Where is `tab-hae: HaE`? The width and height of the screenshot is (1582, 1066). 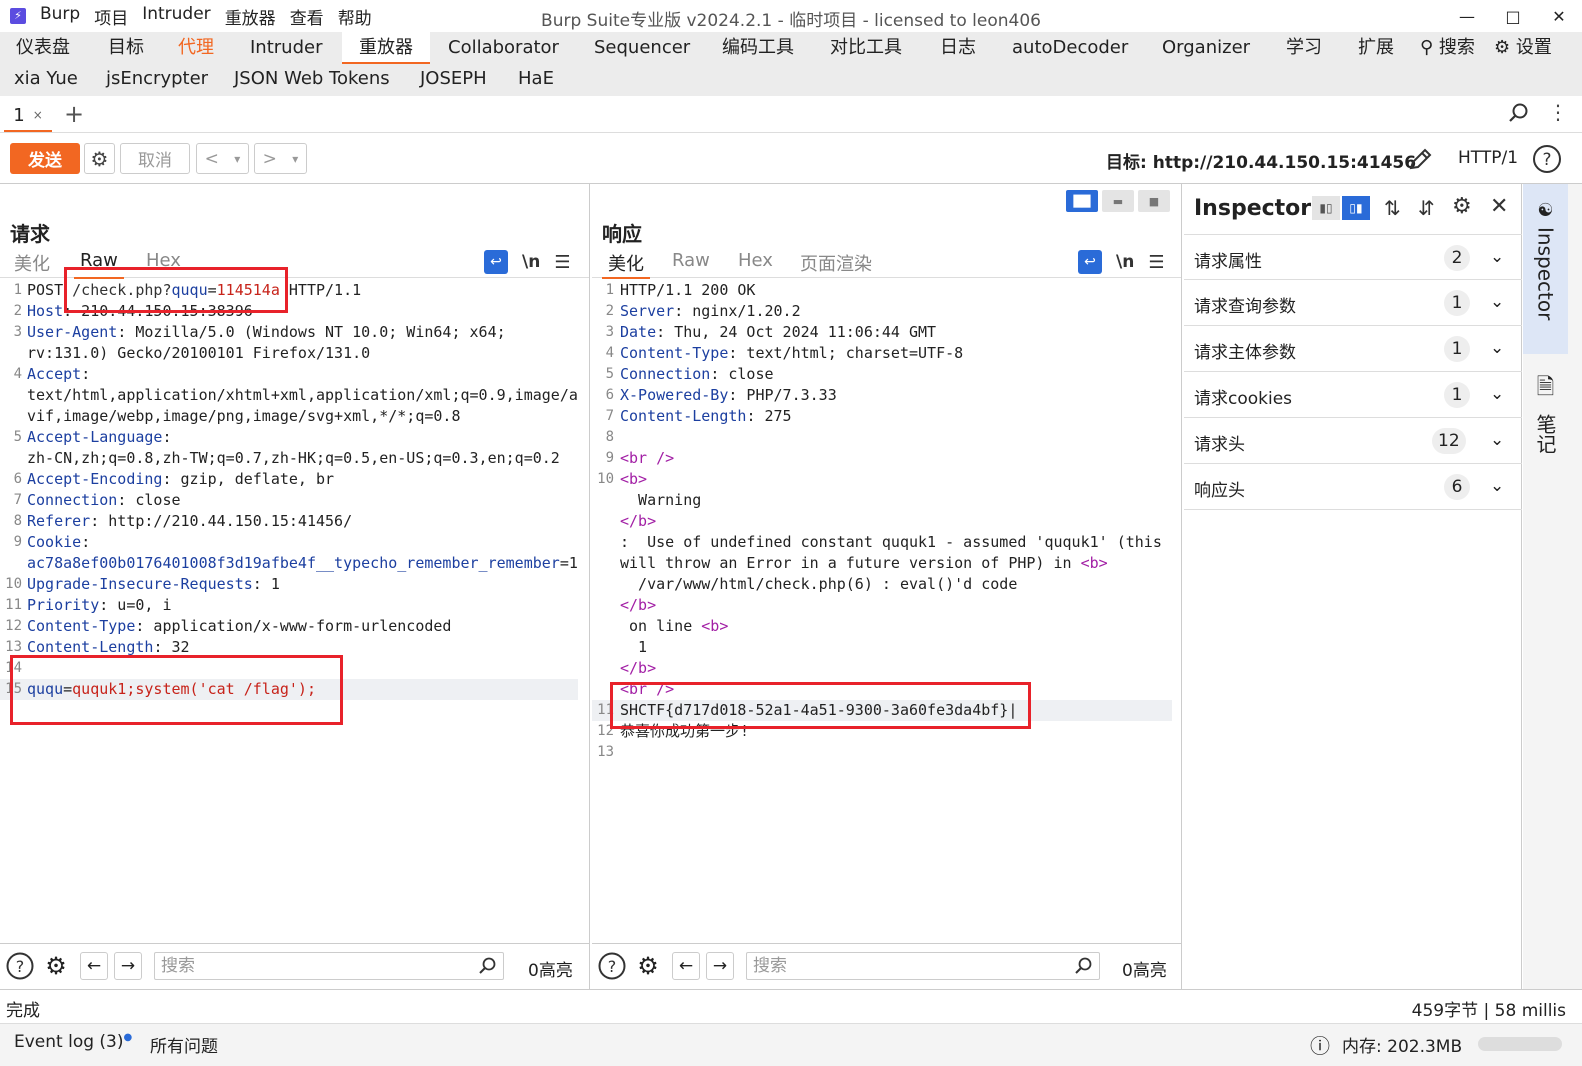
tab-hae: HaE is located at coordinates (536, 79).